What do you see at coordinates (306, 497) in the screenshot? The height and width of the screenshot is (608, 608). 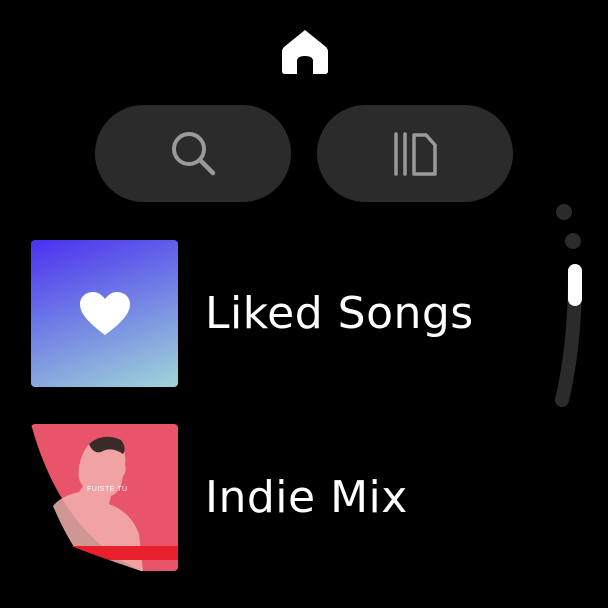 I see `list-item-label: Indie Mix` at bounding box center [306, 497].